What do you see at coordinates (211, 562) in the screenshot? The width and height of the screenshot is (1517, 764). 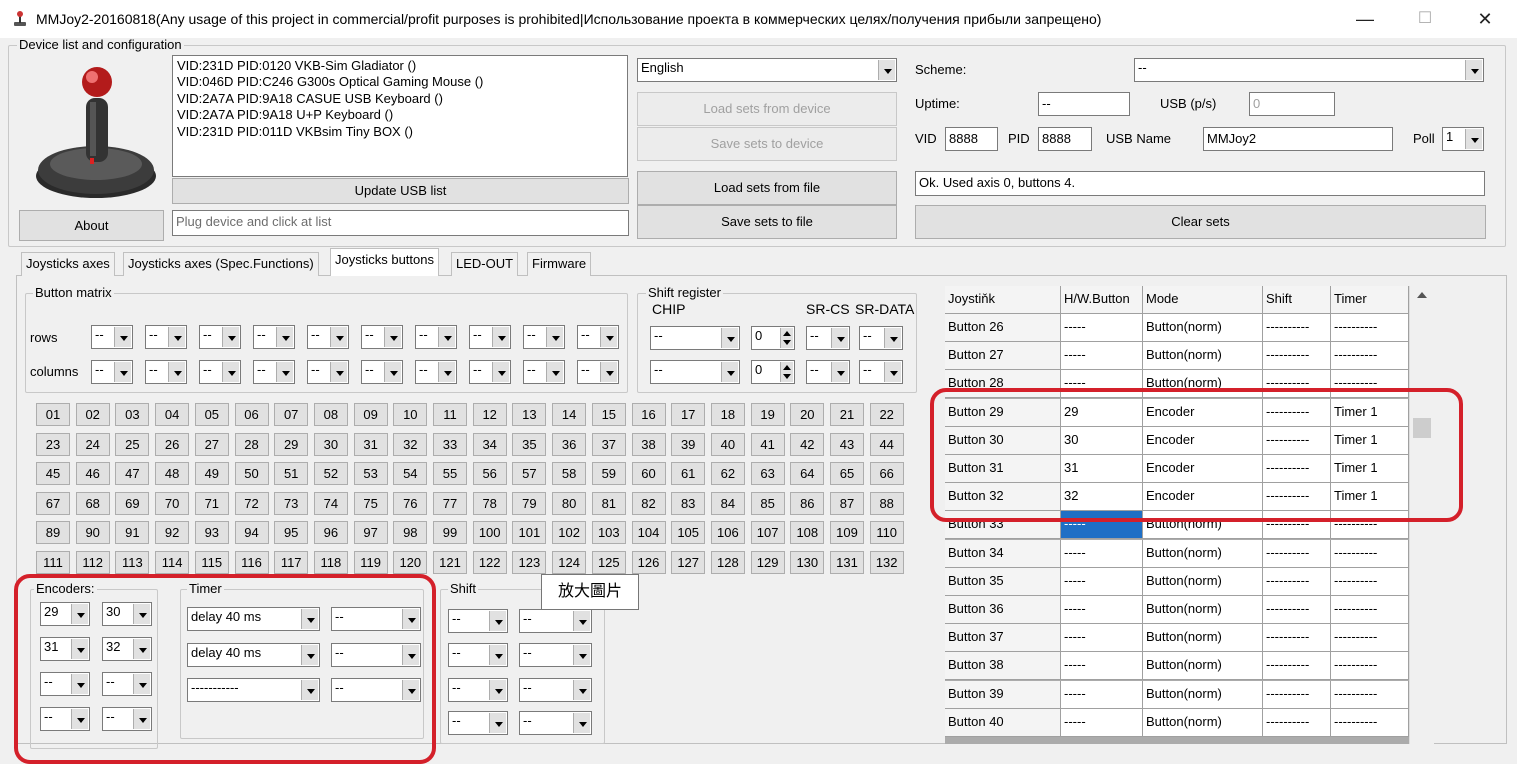 I see `button-number-115: 115` at bounding box center [211, 562].